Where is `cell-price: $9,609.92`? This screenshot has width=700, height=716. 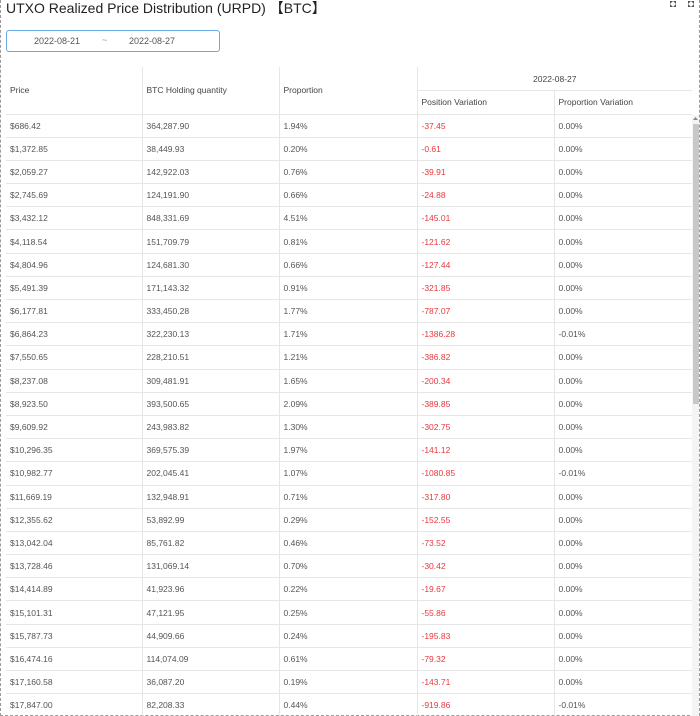
cell-price: $9,609.92 is located at coordinates (74, 427).